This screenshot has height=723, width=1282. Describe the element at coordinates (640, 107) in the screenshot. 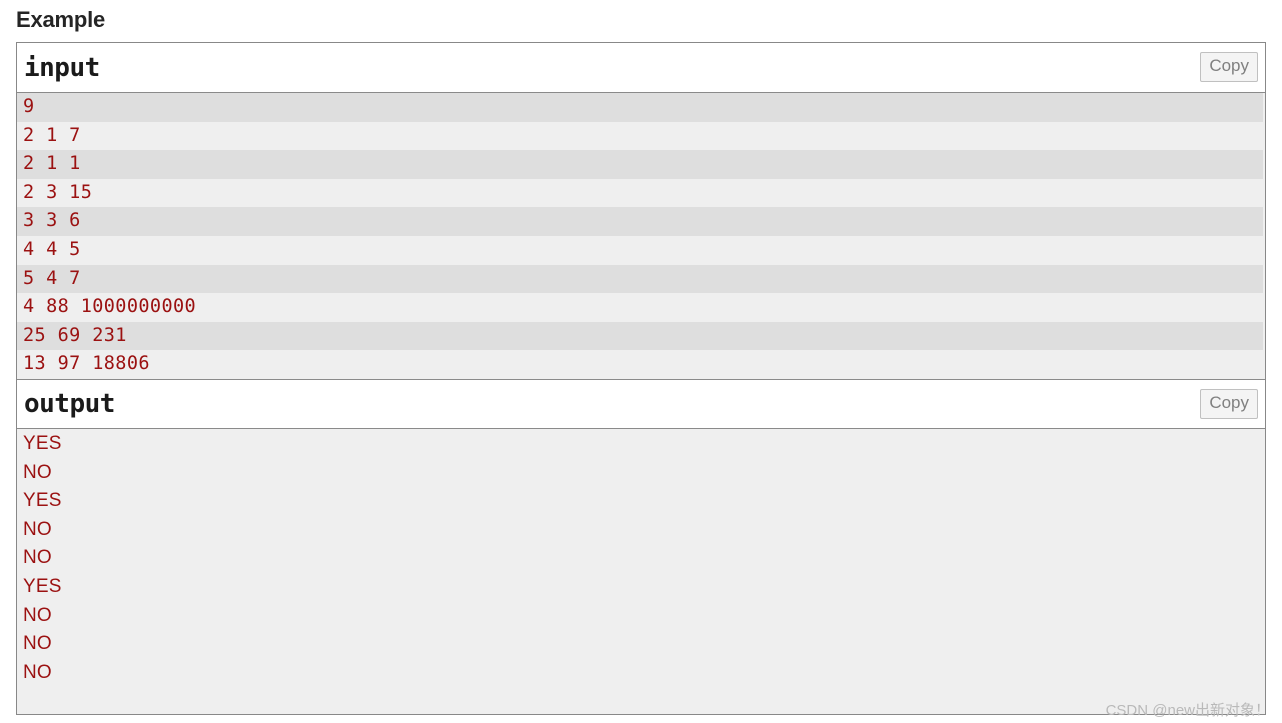

I see `input-line: 9` at that location.